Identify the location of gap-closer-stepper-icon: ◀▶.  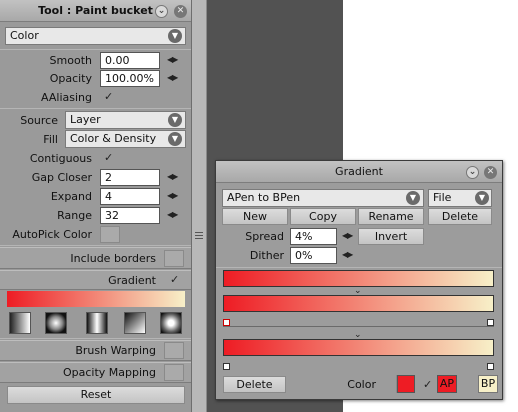
(172, 177).